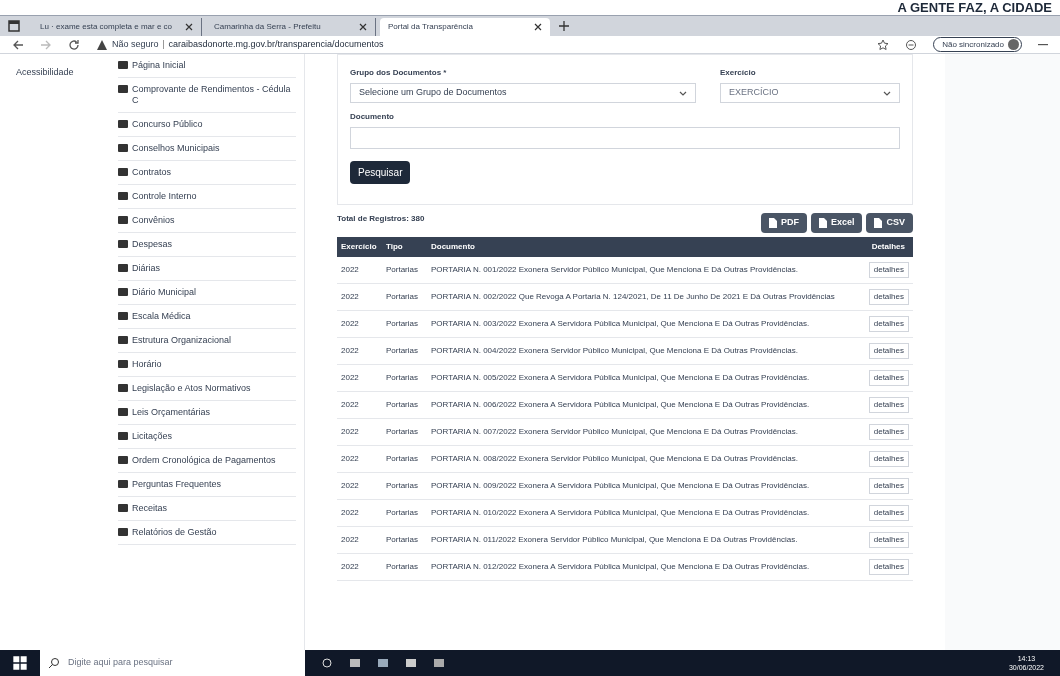 Image resolution: width=1060 pixels, height=676 pixels. What do you see at coordinates (883, 44) in the screenshot?
I see `star-icon` at bounding box center [883, 44].